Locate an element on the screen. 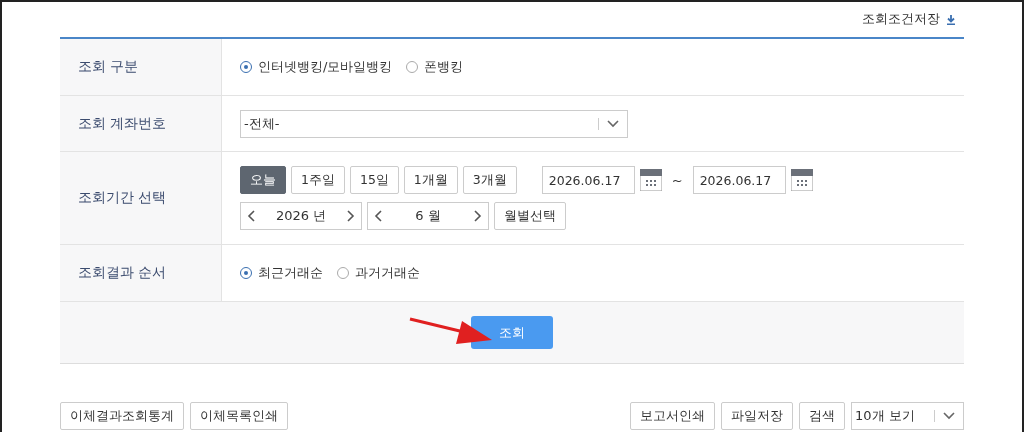  toolbar-button: 검색 is located at coordinates (822, 416).